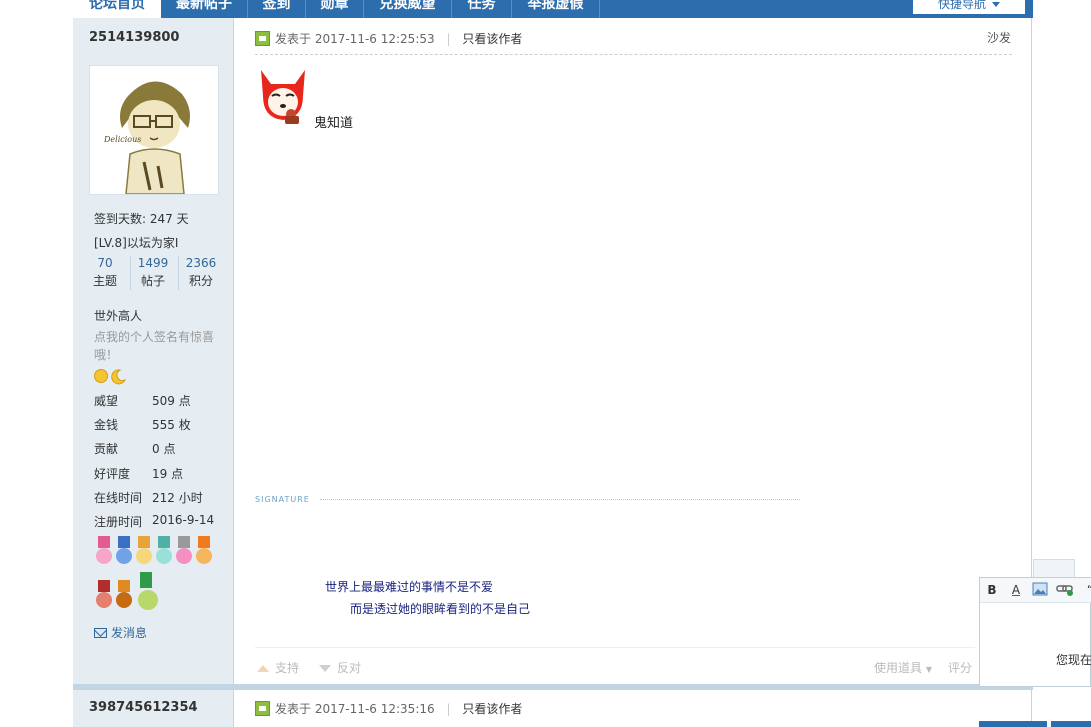  I want to click on nav-exchange: 兑换威望, so click(408, 9).